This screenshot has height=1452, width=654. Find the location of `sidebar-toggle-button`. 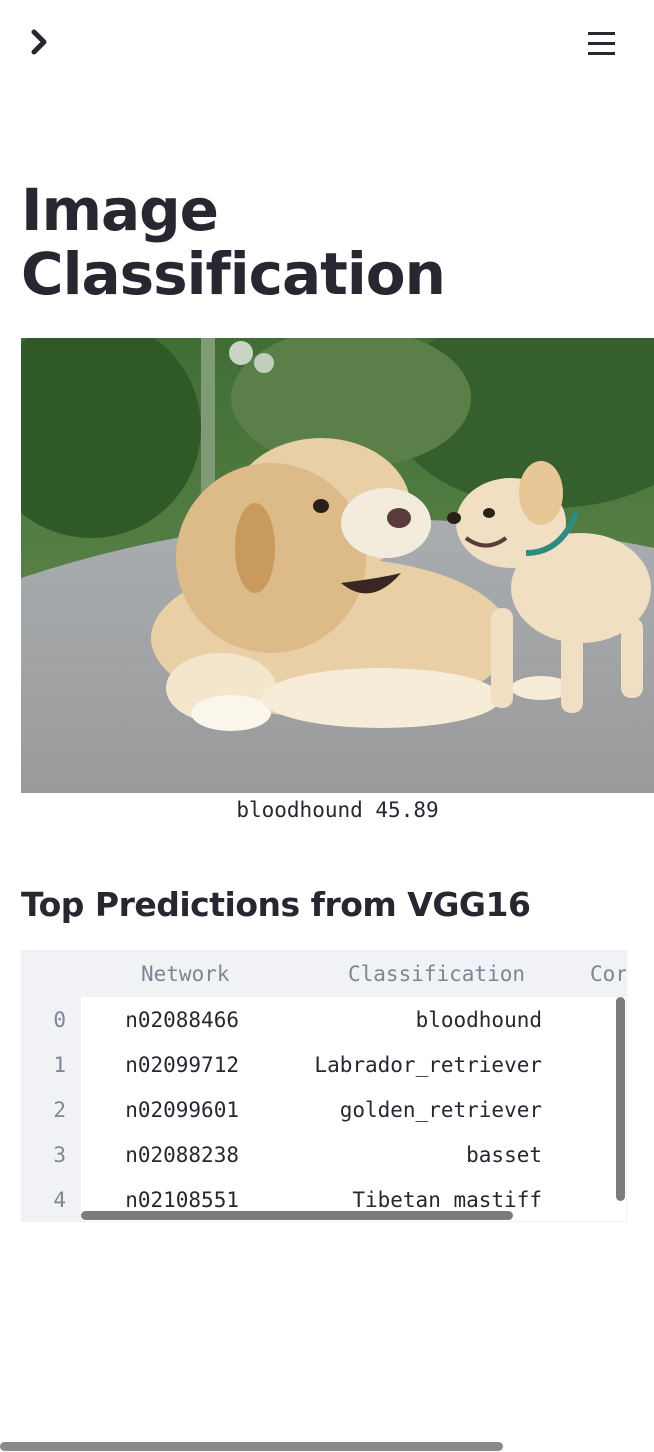

sidebar-toggle-button is located at coordinates (41, 43).